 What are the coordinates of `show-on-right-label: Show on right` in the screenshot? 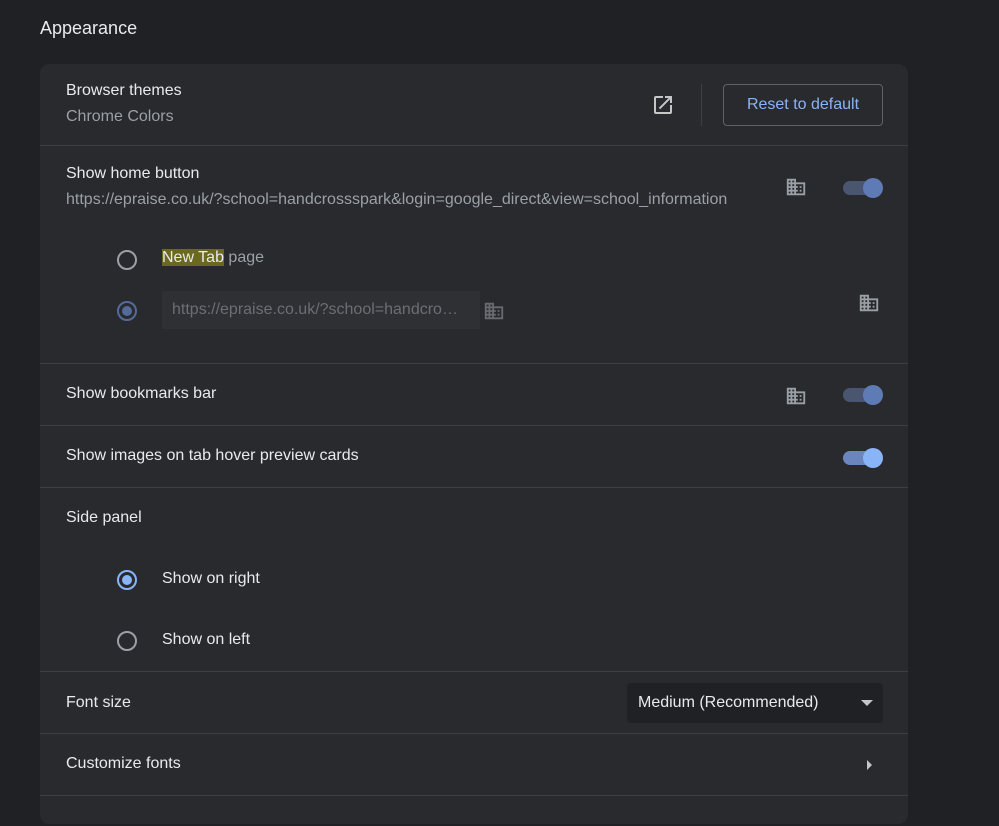 It's located at (211, 579).